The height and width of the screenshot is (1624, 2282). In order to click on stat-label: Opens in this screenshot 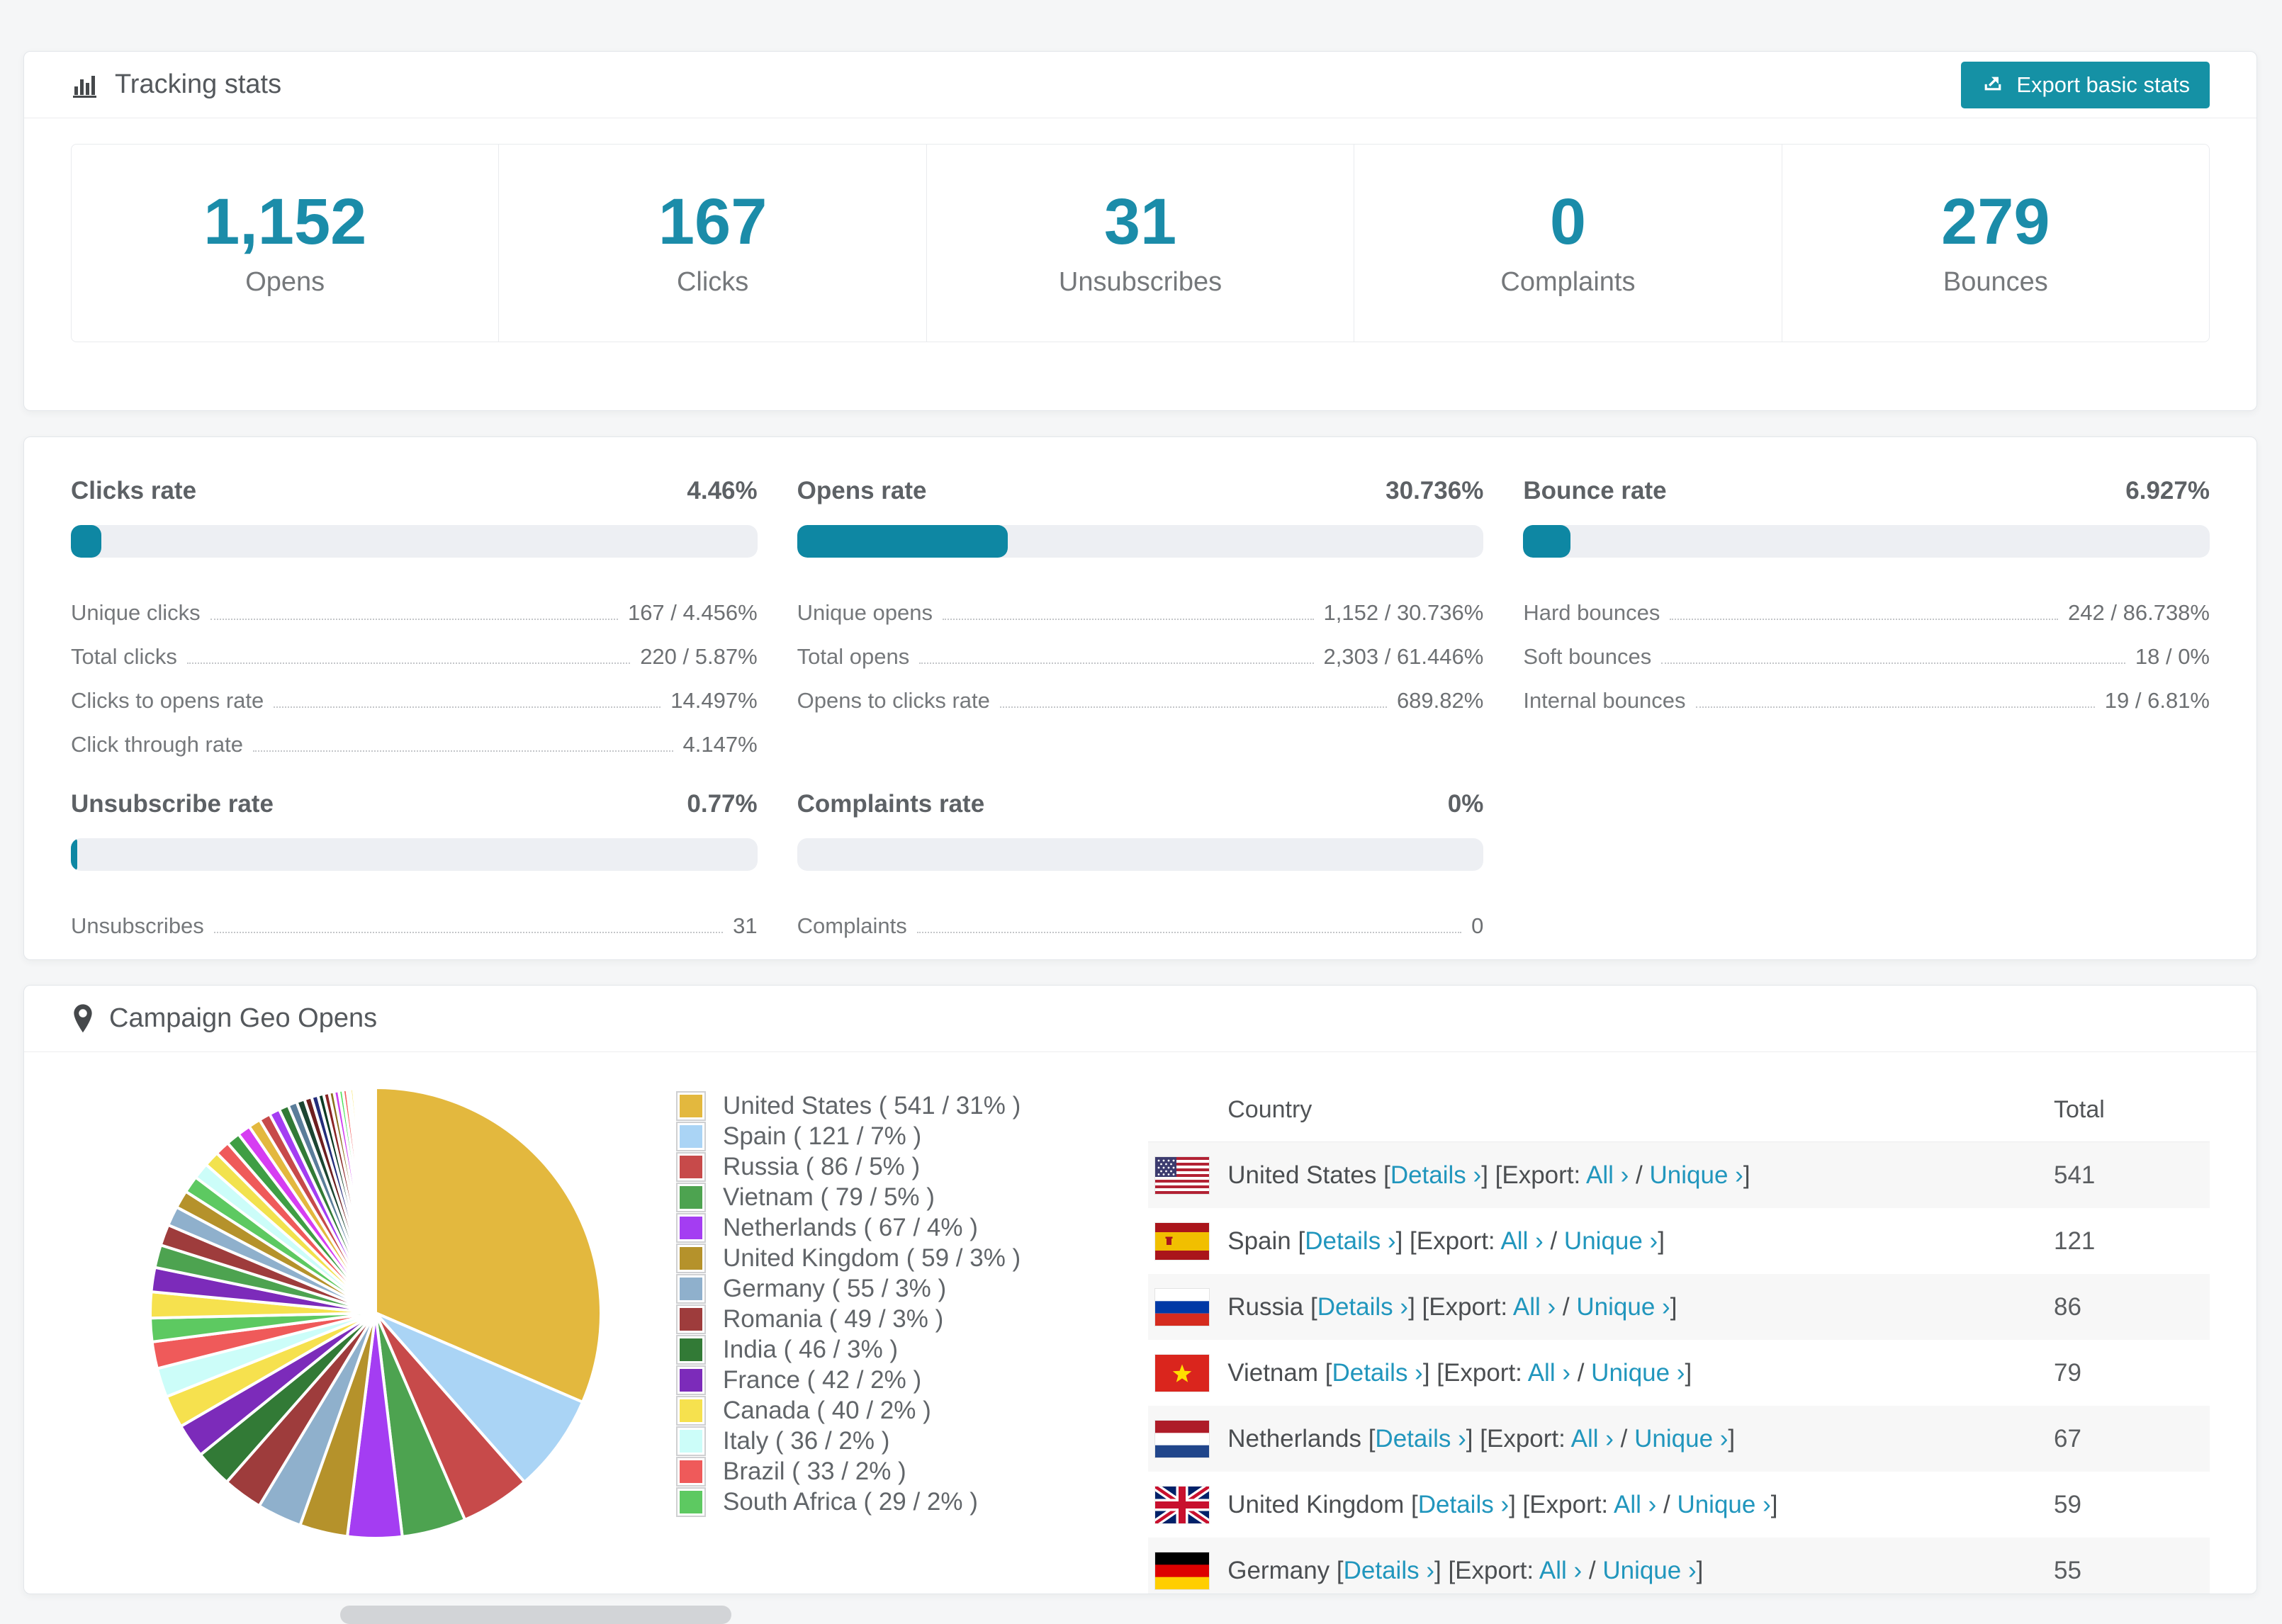, I will do `click(285, 282)`.